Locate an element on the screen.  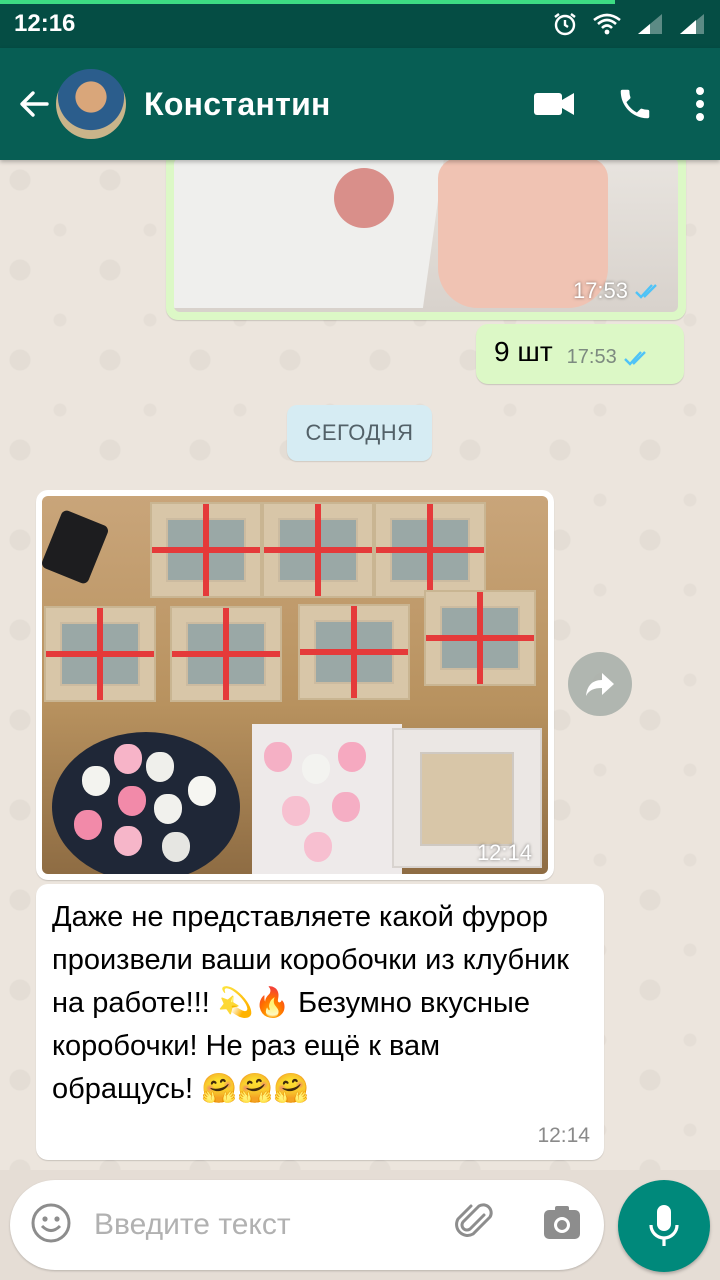
message-composer is located at coordinates (307, 1225).